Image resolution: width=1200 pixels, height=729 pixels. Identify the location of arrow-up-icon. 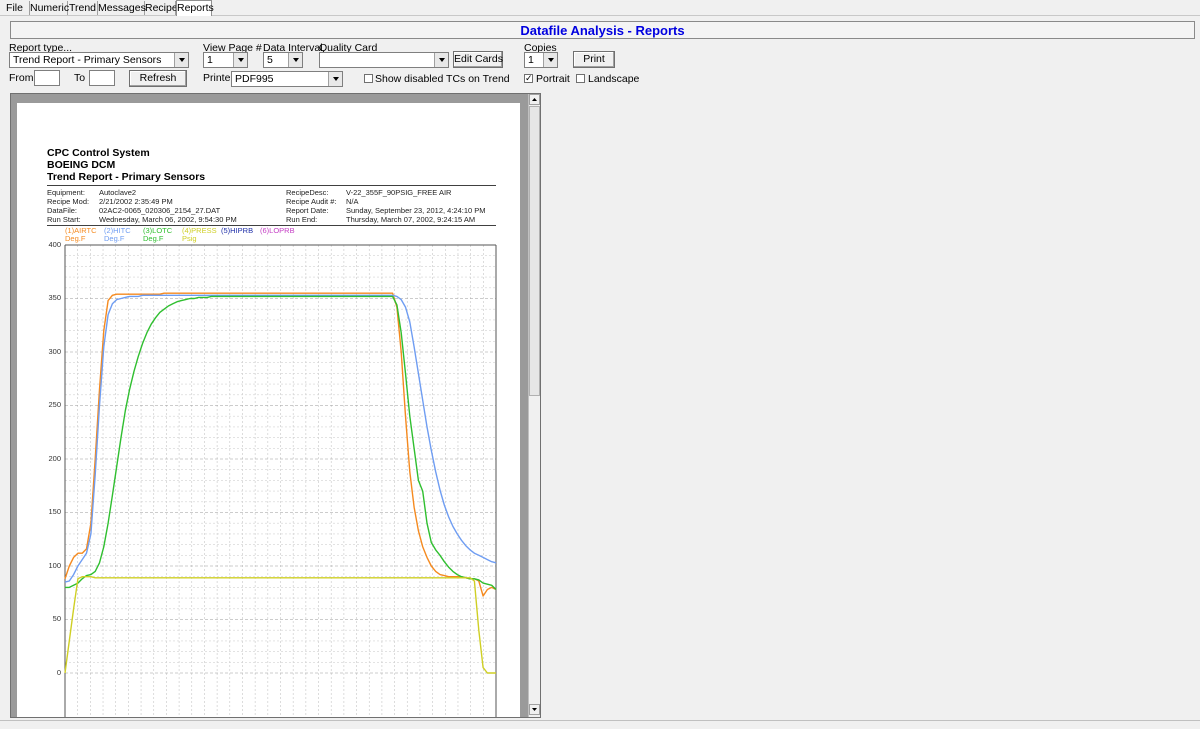
(534, 99).